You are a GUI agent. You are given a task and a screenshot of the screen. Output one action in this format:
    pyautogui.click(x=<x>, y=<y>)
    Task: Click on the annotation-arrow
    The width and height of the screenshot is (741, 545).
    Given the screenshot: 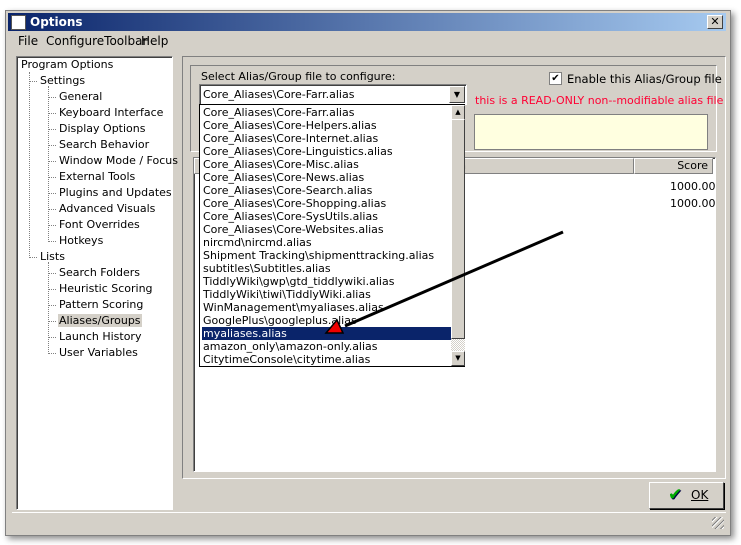 What is the action you would take?
    pyautogui.click(x=444, y=282)
    